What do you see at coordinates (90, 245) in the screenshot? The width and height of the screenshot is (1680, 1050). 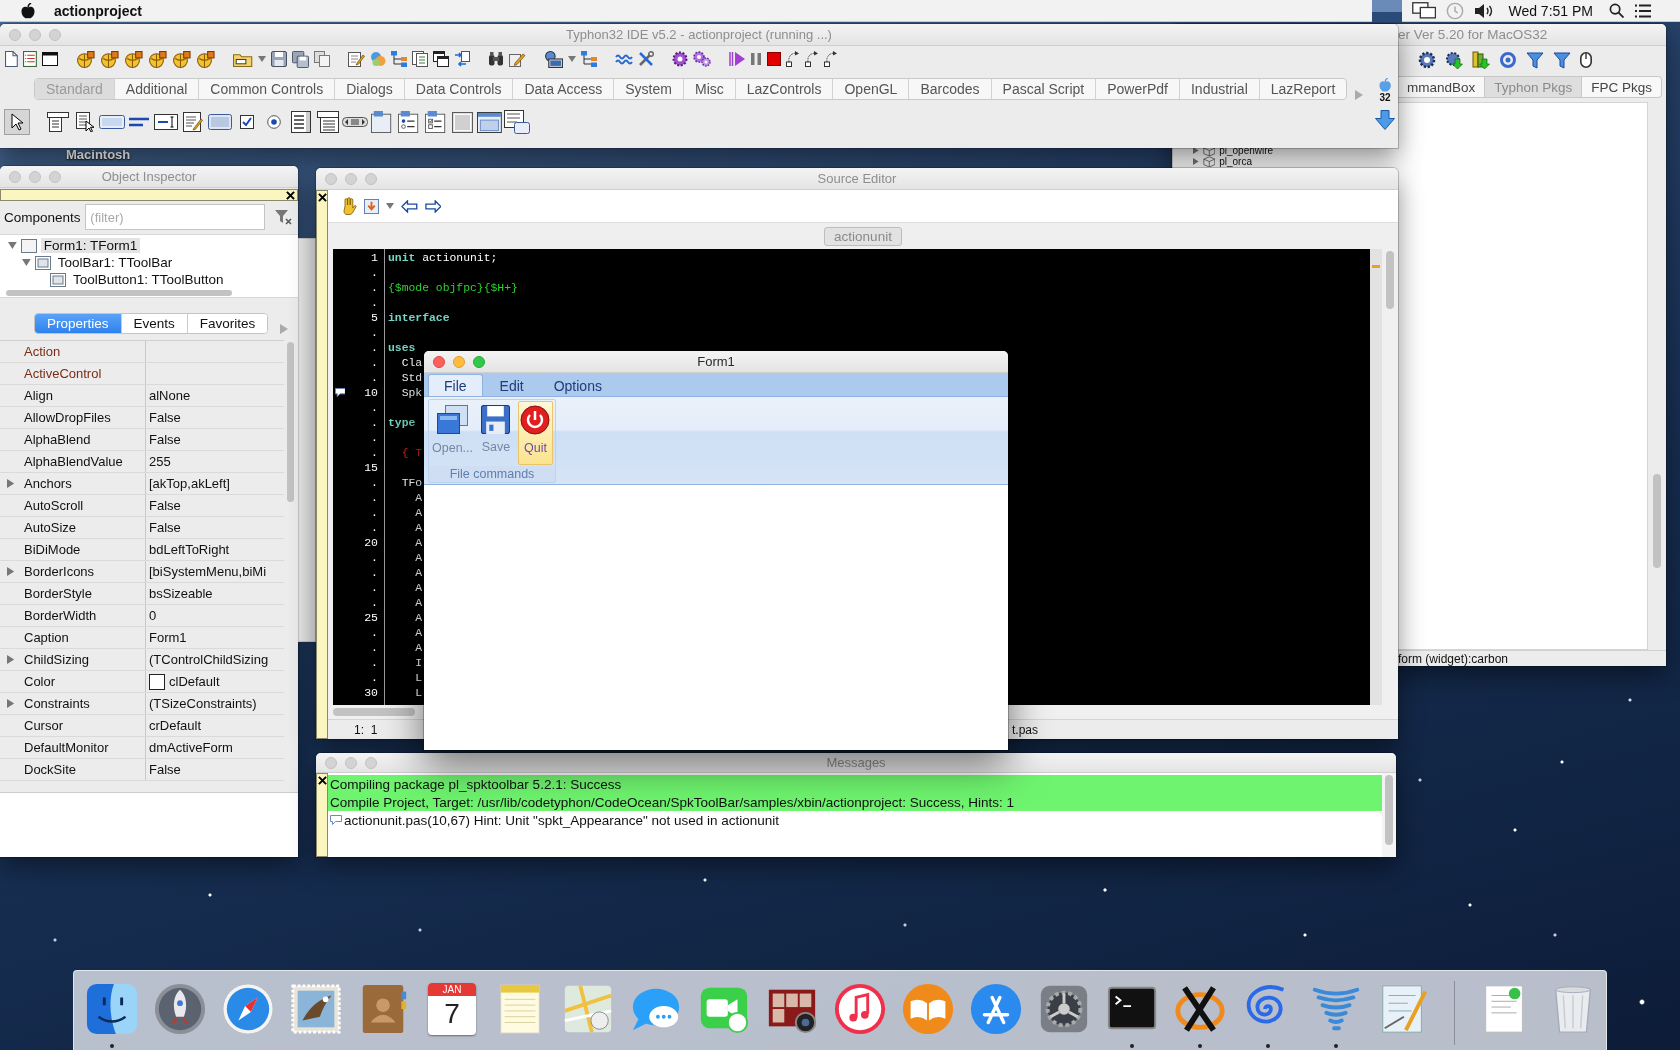 I see `tree-item: Form1: TForm1` at bounding box center [90, 245].